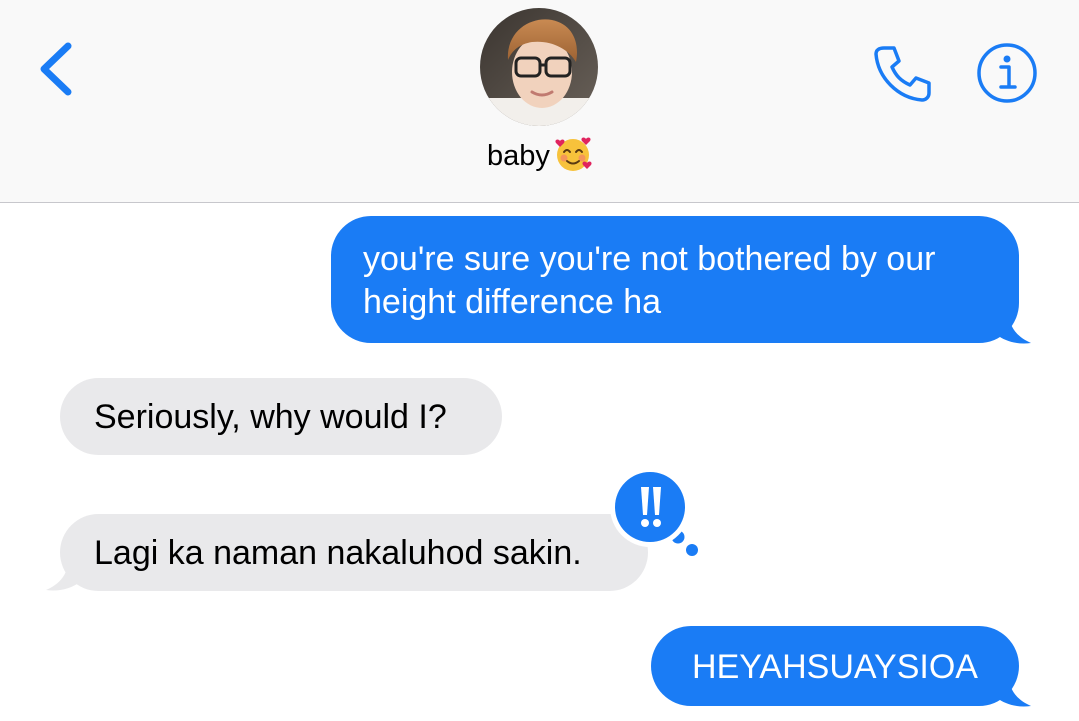  I want to click on smiling-face-with-hearts-icon, so click(573, 154).